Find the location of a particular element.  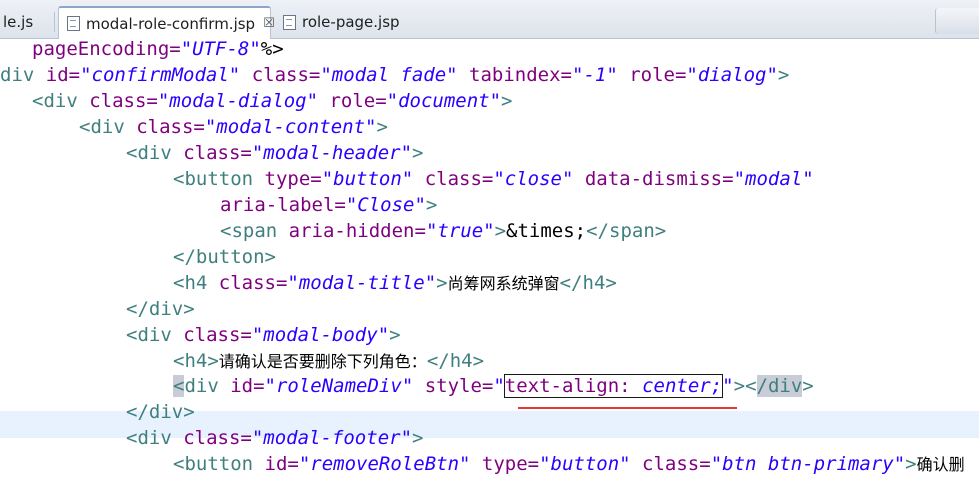

code-text: 尚筹网系统弹窗 is located at coordinates (503, 283).